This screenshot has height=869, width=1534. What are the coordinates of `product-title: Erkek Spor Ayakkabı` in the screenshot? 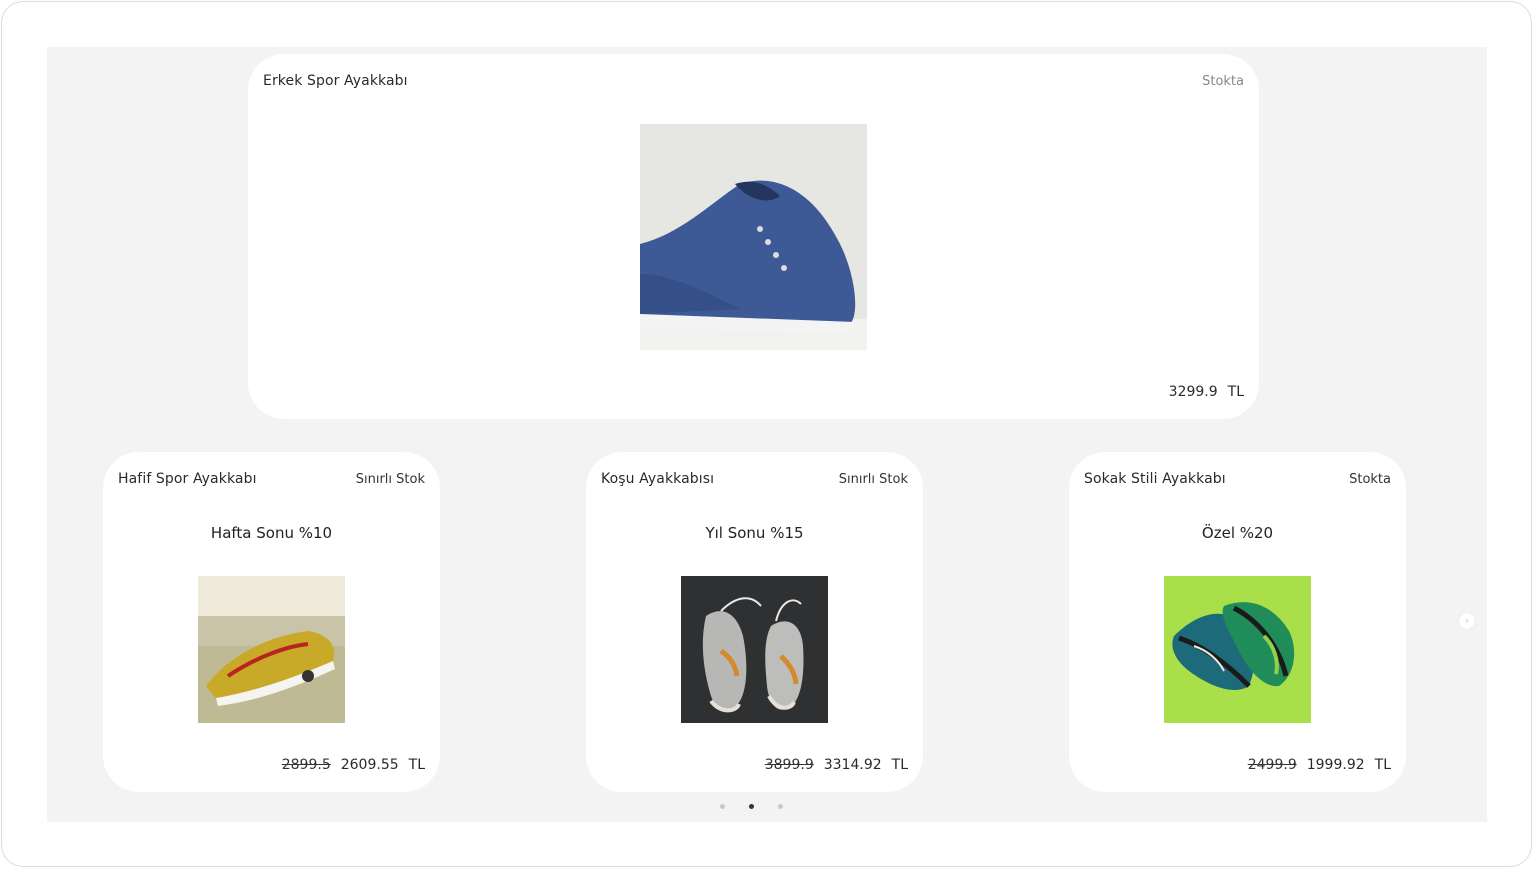 It's located at (335, 81).